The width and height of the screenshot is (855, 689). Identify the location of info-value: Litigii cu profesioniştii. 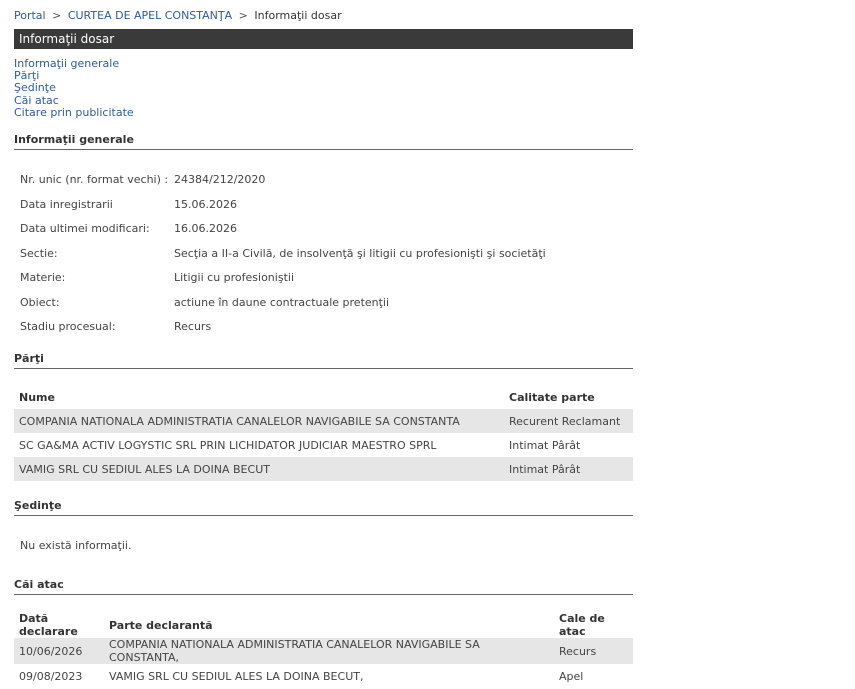
(234, 277).